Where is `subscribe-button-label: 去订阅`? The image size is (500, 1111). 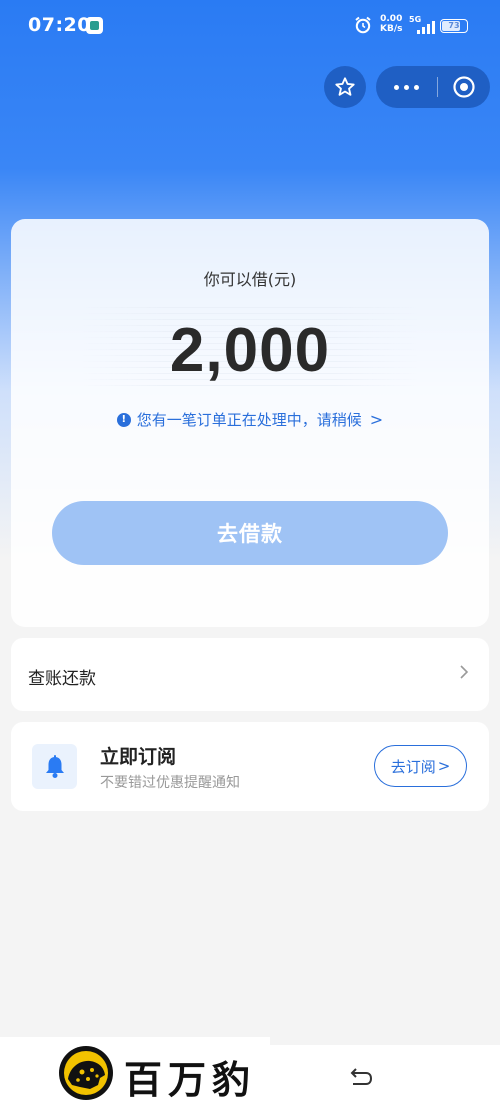 subscribe-button-label: 去订阅 is located at coordinates (413, 766).